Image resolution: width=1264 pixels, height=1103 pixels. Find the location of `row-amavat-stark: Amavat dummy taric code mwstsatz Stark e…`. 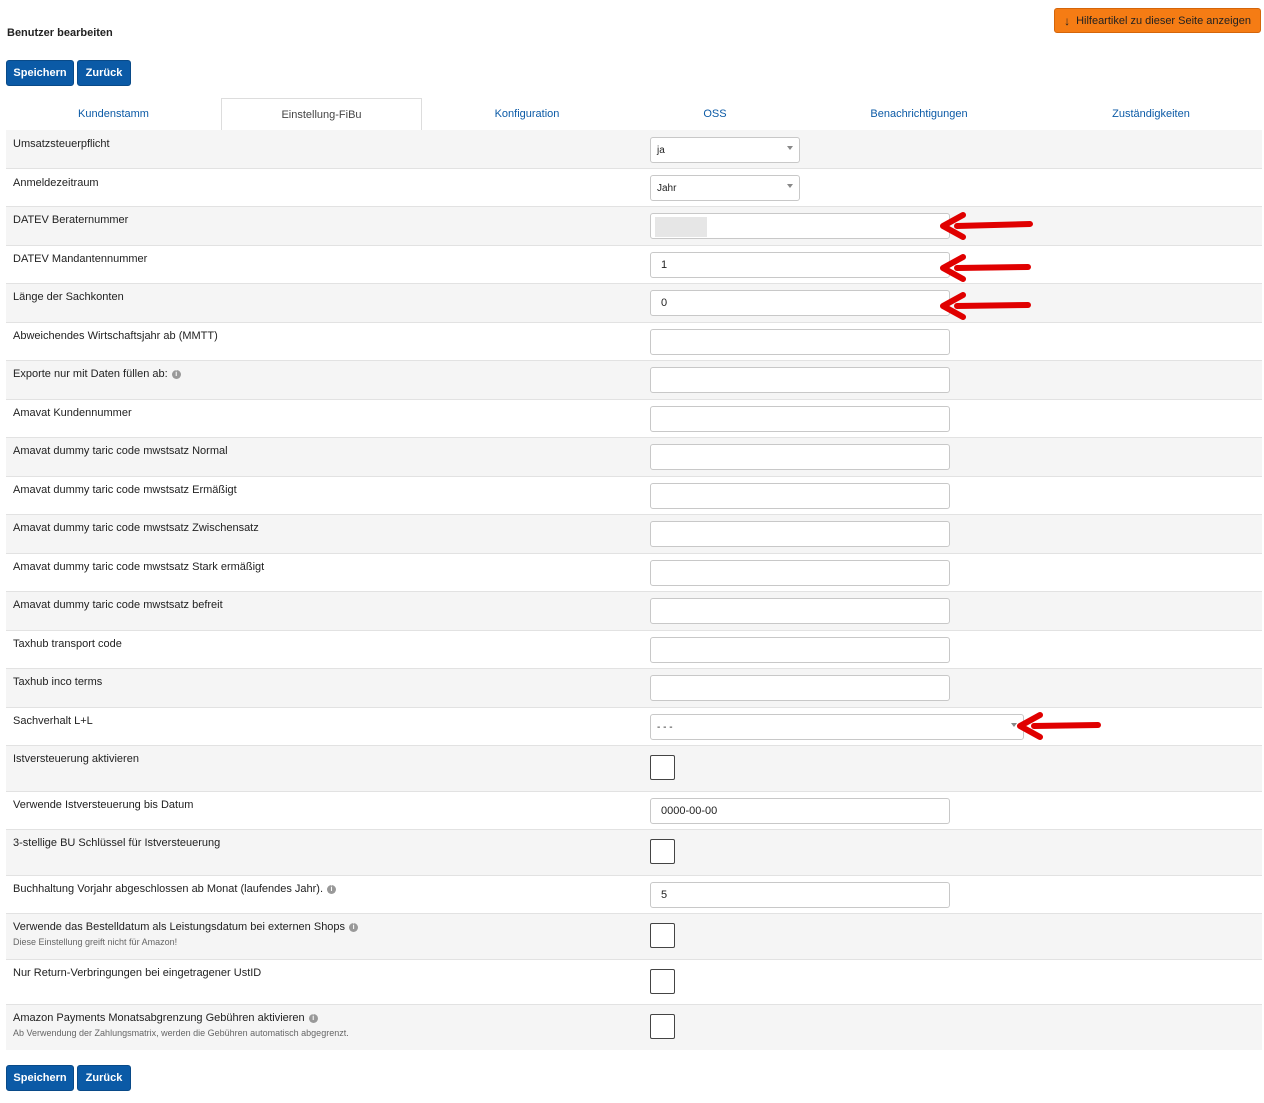

row-amavat-stark: Amavat dummy taric code mwstsatz Stark e… is located at coordinates (634, 573).